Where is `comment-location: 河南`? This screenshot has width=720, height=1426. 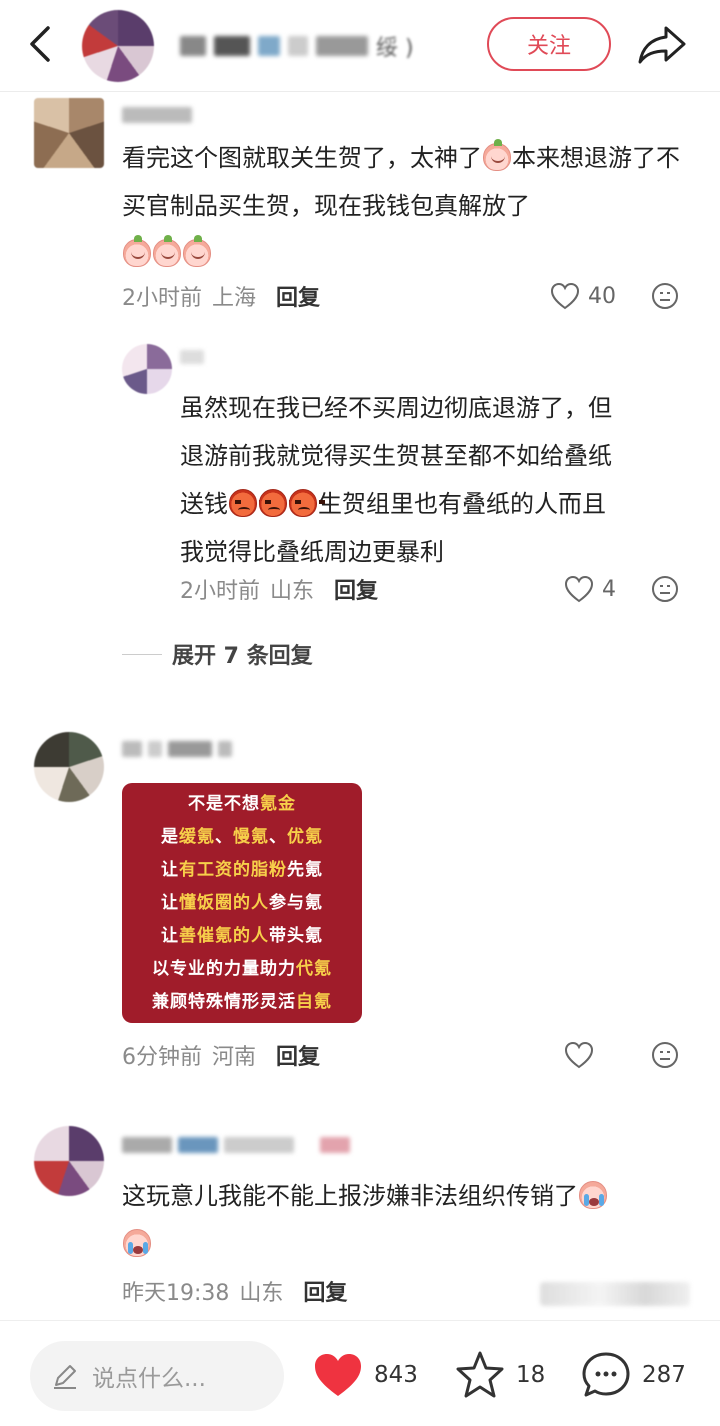
comment-location: 河南 is located at coordinates (234, 1057).